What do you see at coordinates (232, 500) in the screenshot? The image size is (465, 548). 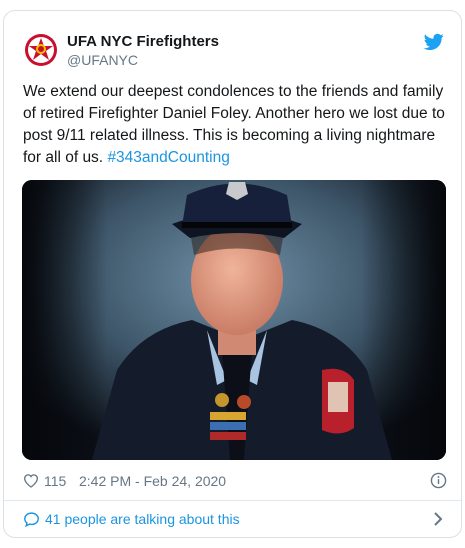 I see `divider` at bounding box center [232, 500].